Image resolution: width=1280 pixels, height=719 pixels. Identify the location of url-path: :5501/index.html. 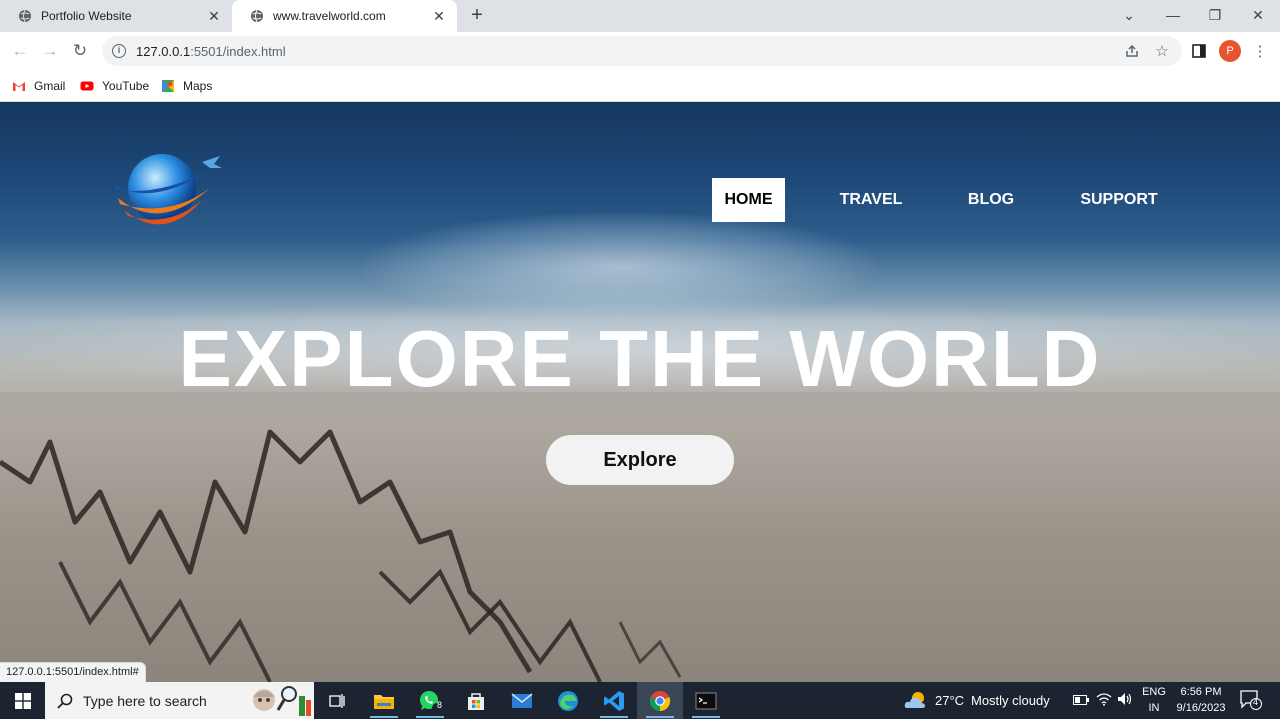
(238, 51).